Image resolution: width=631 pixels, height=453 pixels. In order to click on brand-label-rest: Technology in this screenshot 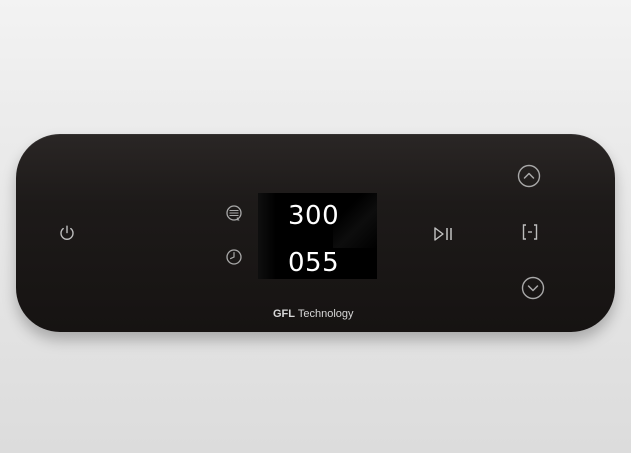, I will do `click(324, 314)`.